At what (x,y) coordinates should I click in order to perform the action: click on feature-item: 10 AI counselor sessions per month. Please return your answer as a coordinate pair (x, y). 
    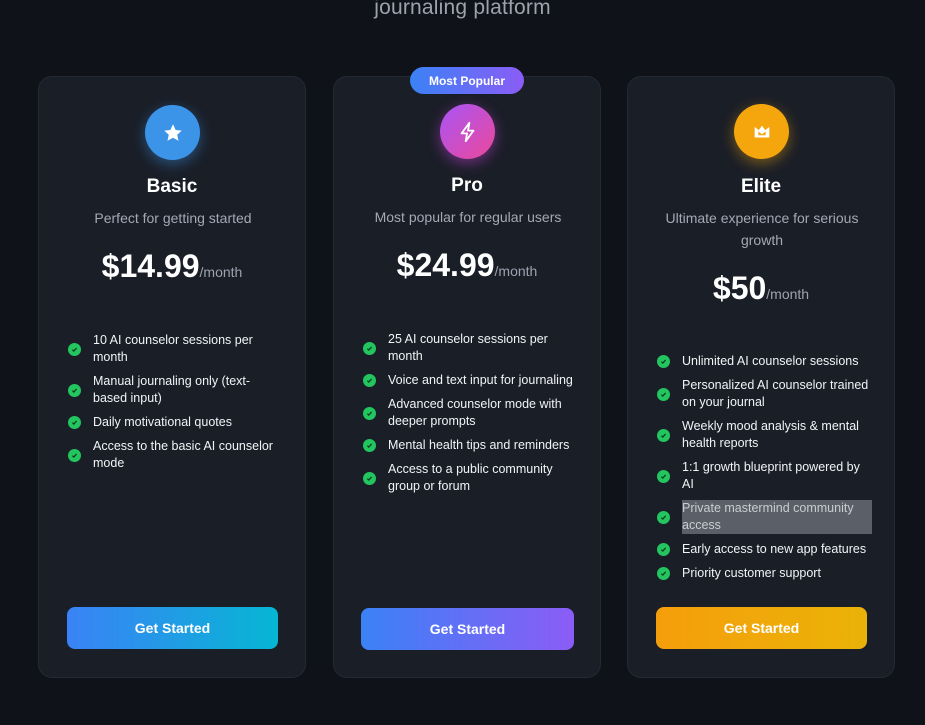
    Looking at the image, I should click on (175, 349).